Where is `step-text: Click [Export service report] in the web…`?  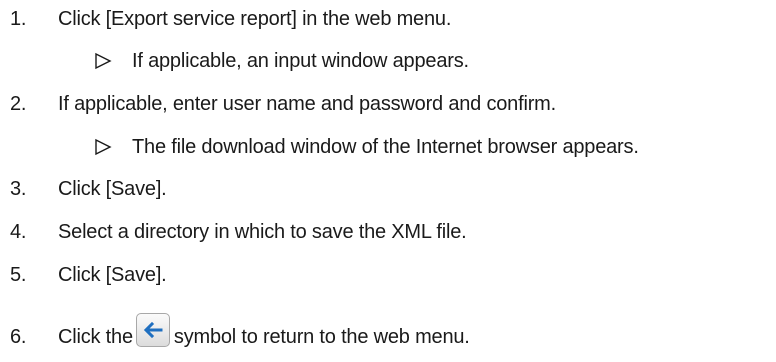 step-text: Click [Export service report] in the web… is located at coordinates (255, 19).